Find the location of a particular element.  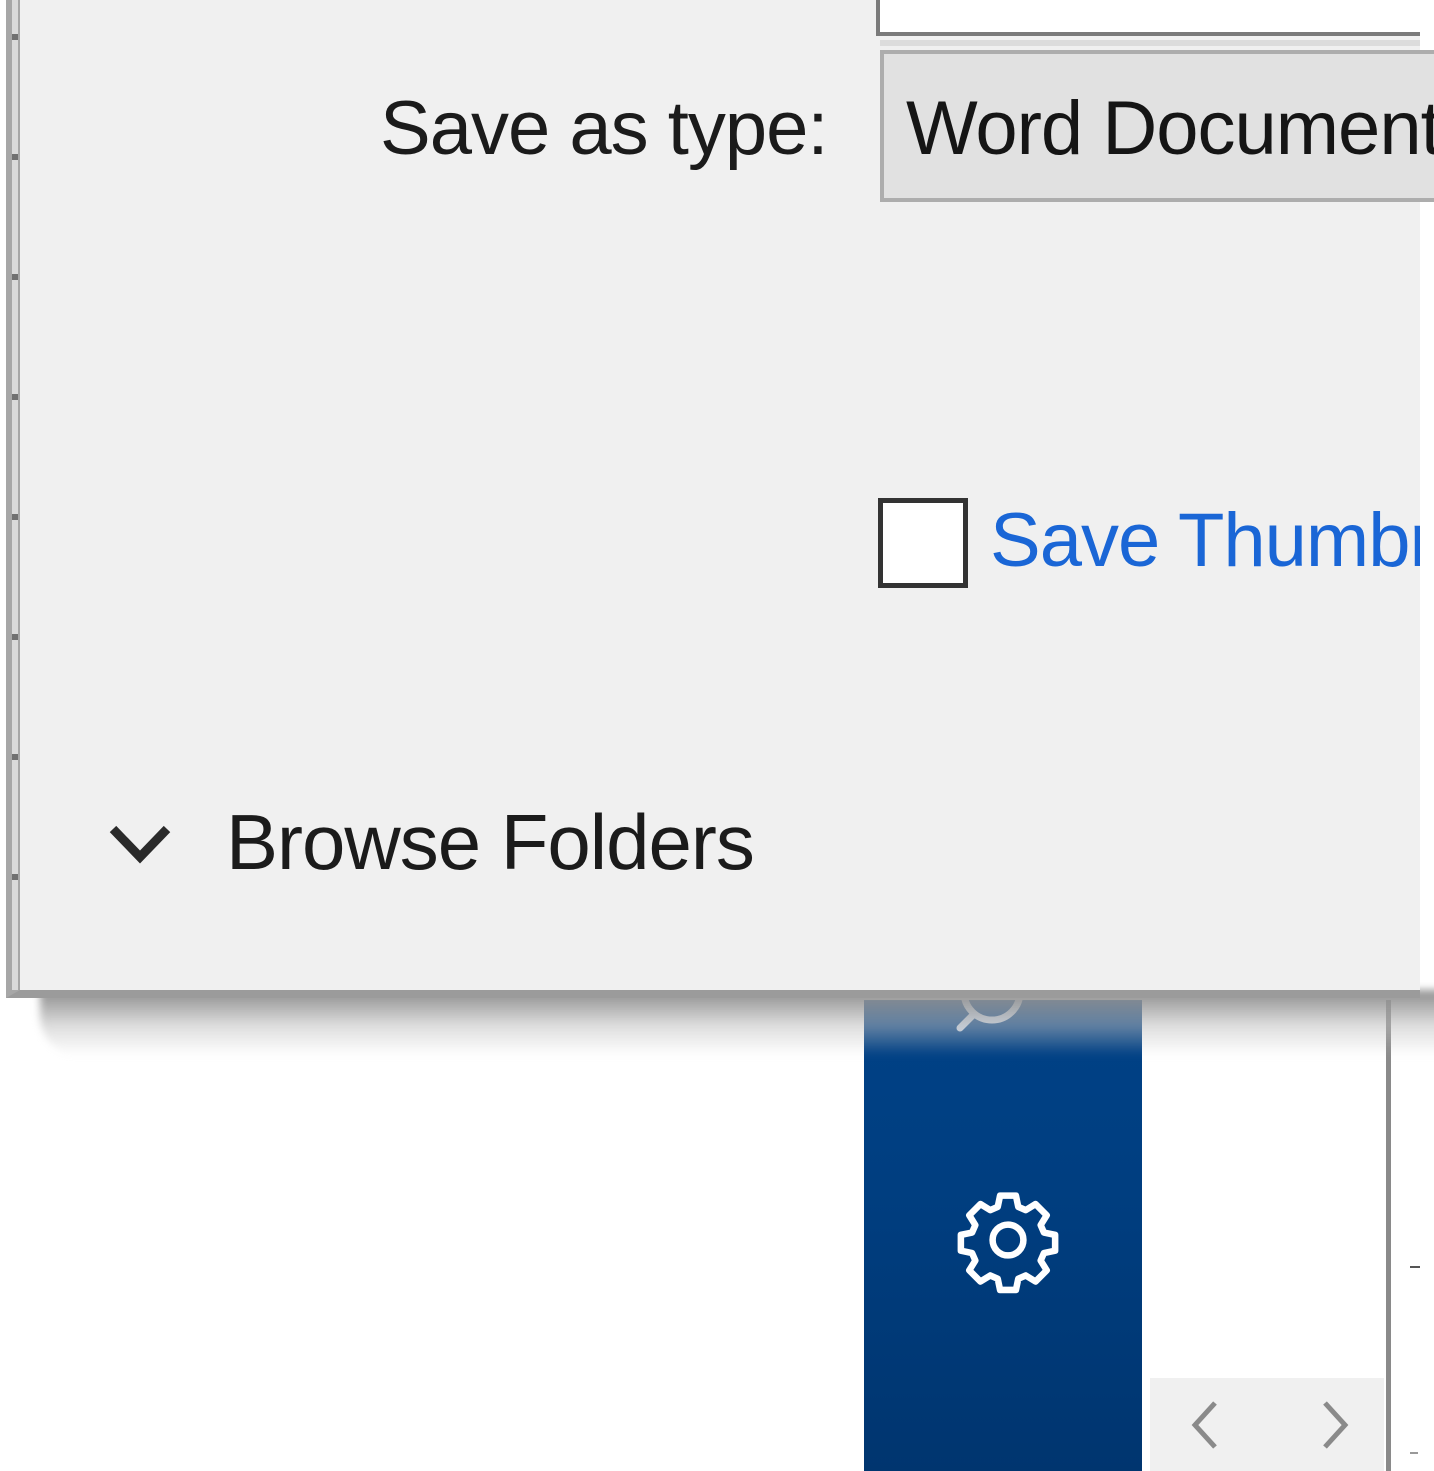

save-as-type-dropdown: Word Document is located at coordinates (1157, 126).